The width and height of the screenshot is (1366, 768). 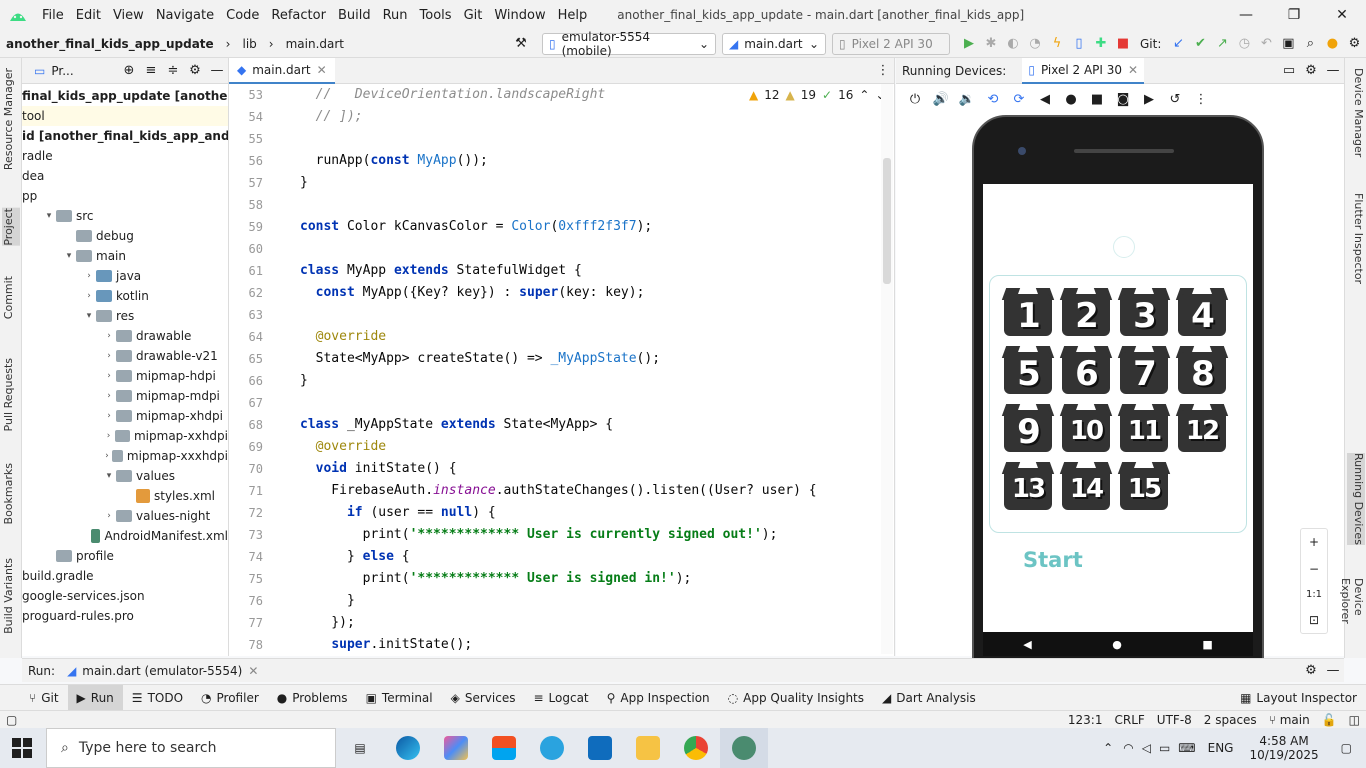 What do you see at coordinates (967, 99) in the screenshot?
I see `volume-down-icon: 🔉` at bounding box center [967, 99].